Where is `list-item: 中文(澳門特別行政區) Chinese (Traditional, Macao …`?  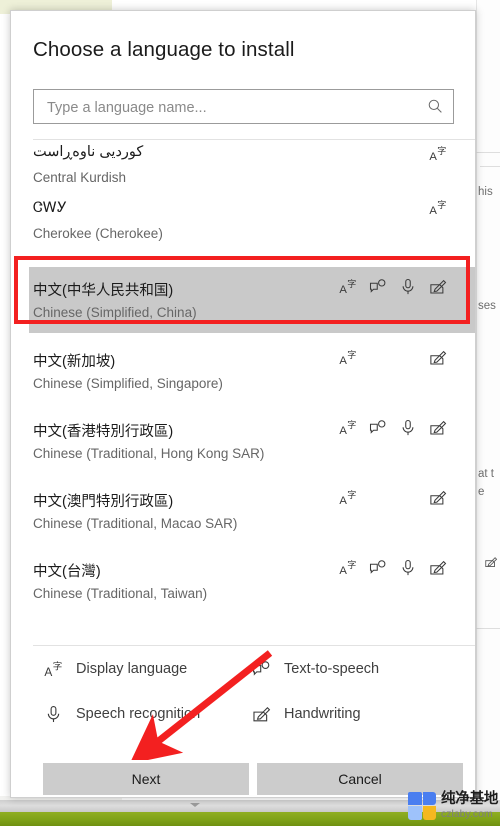
list-item: 中文(澳門特別行政區) Chinese (Traditional, Macao … is located at coordinates (243, 511).